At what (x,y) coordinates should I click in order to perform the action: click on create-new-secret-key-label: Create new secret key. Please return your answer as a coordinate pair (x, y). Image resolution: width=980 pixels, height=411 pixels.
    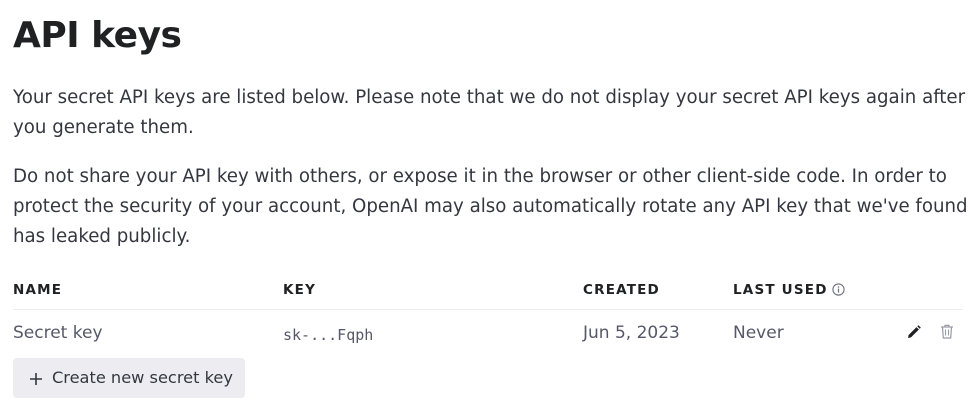
    Looking at the image, I should click on (142, 377).